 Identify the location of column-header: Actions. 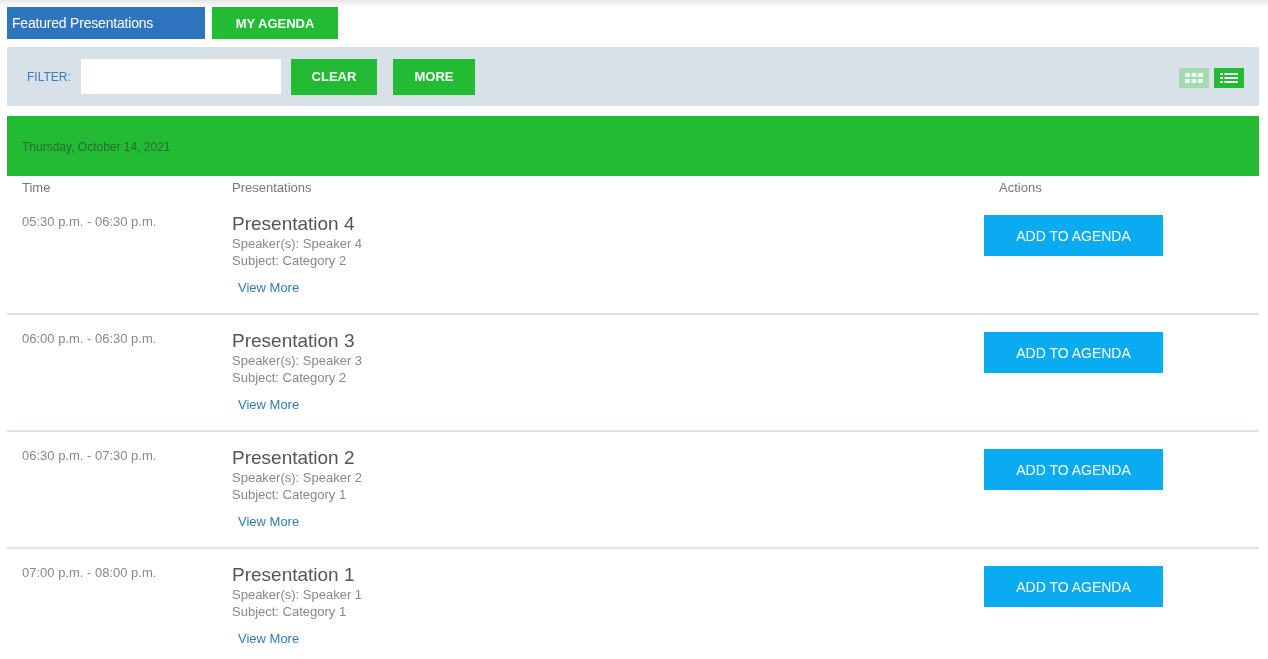
(1020, 187).